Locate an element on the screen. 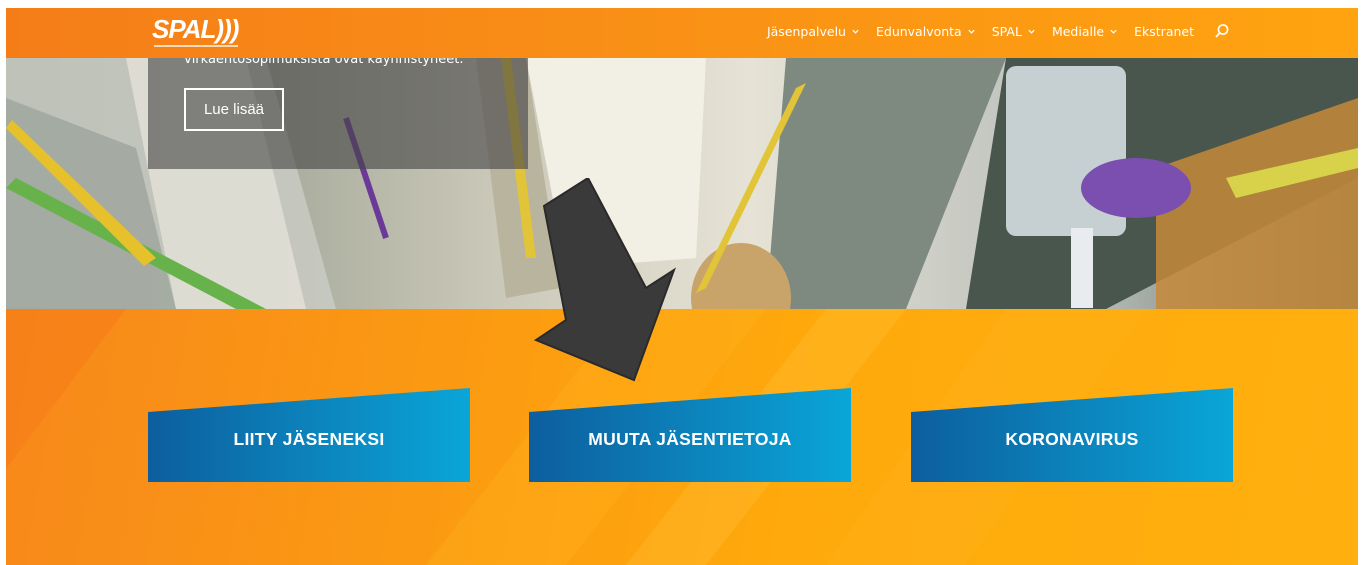 The image size is (1366, 565). annotation-arrow-icon is located at coordinates (604, 280).